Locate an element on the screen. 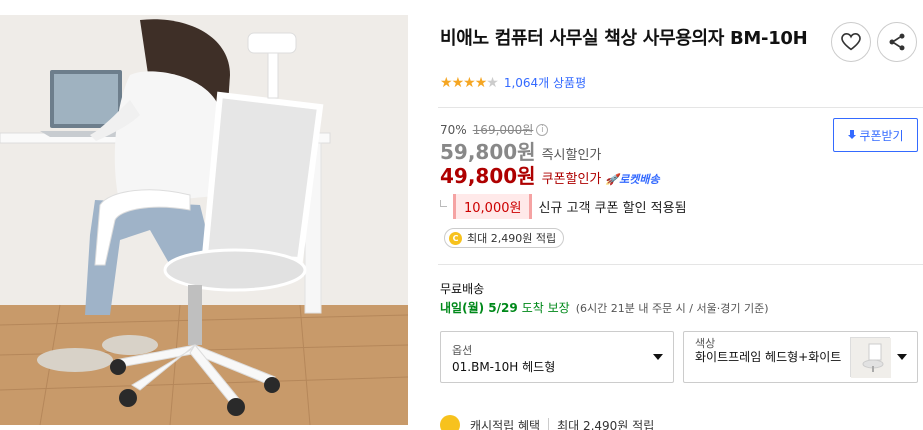 Image resolution: width=923 pixels, height=430 pixels. chair-thumbnail-icon is located at coordinates (871, 358).